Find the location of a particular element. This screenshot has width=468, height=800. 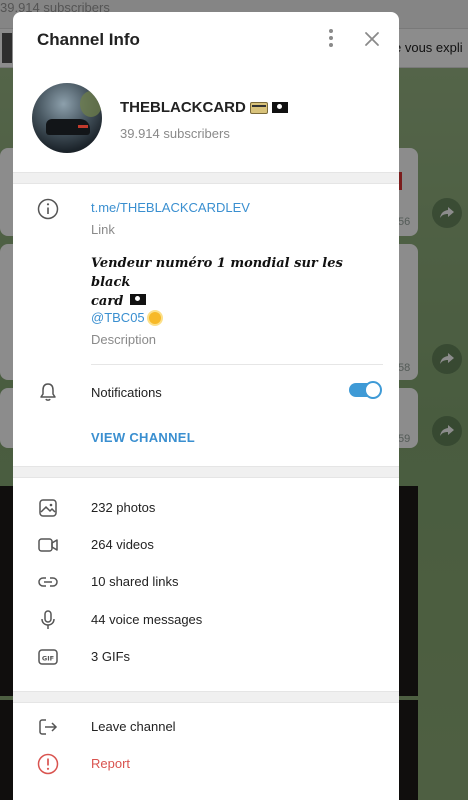

close-icon is located at coordinates (372, 39).